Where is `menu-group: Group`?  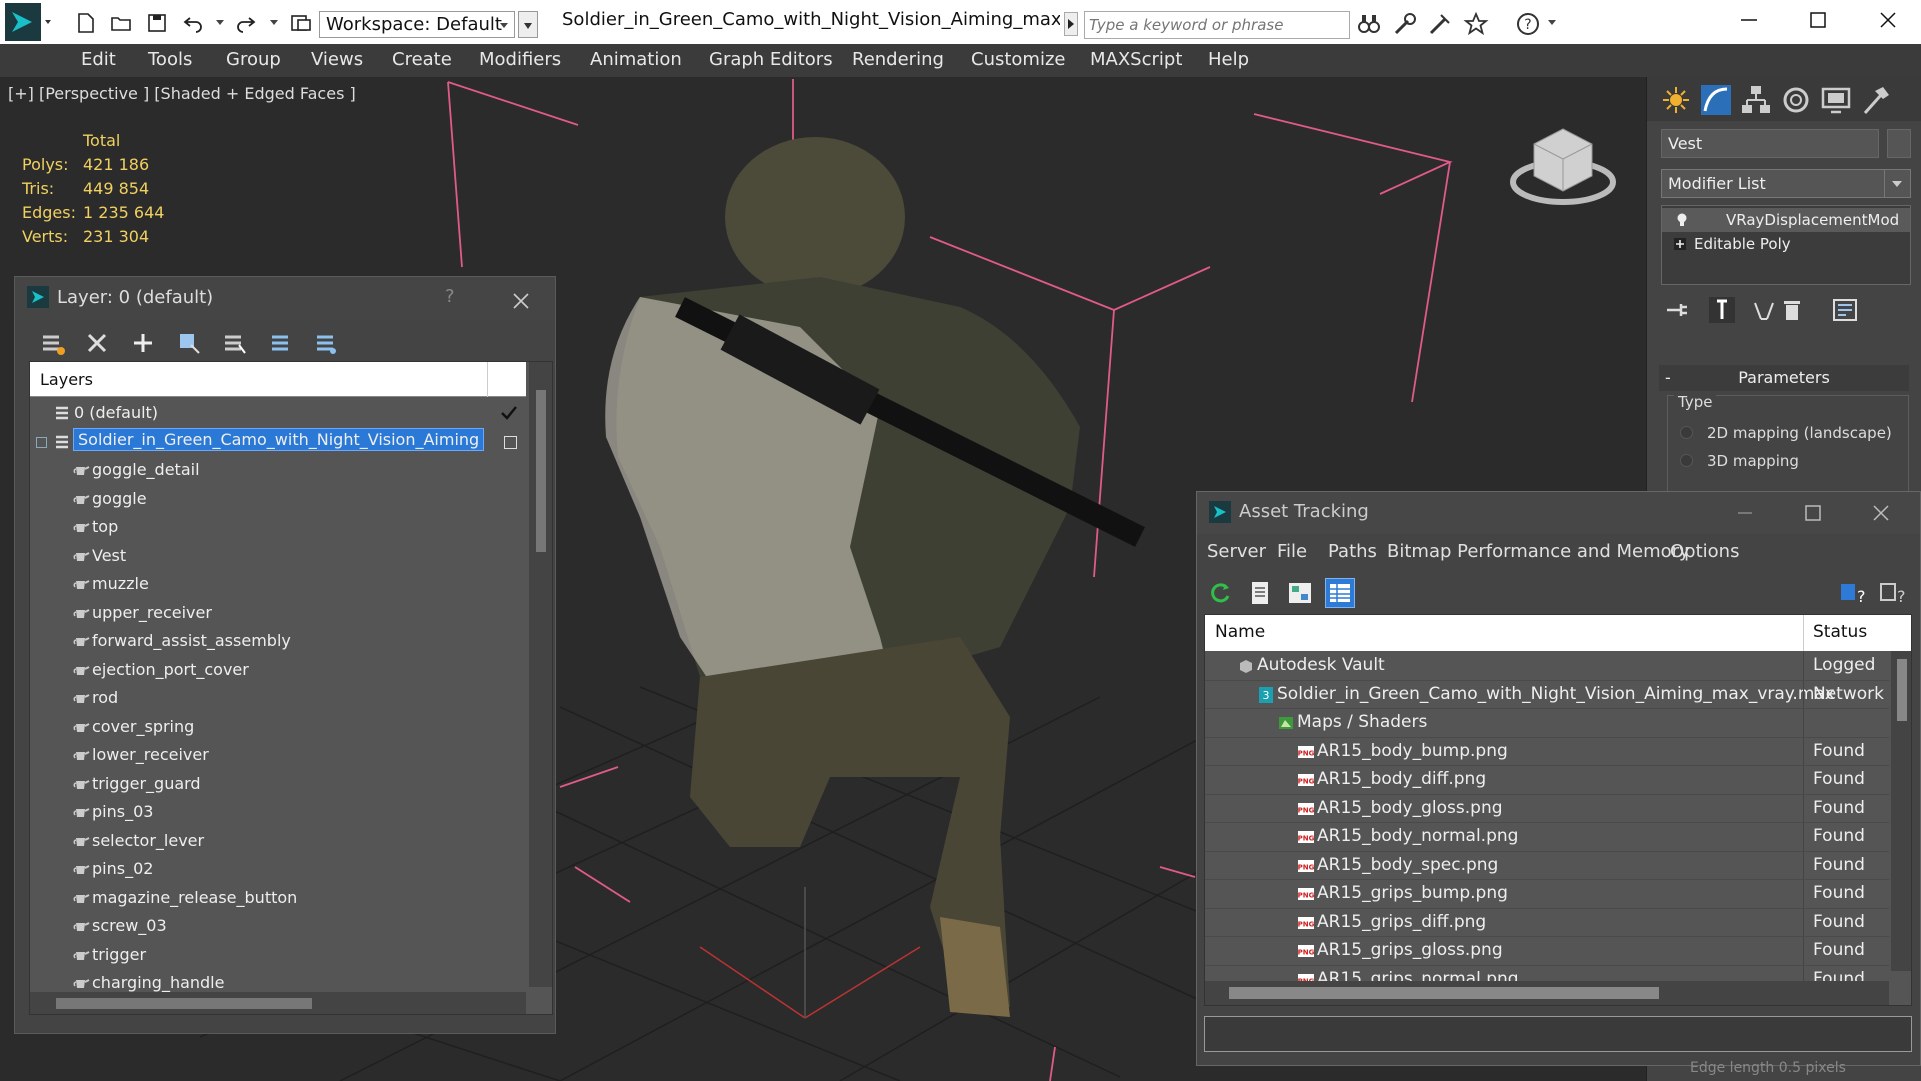 menu-group: Group is located at coordinates (253, 59).